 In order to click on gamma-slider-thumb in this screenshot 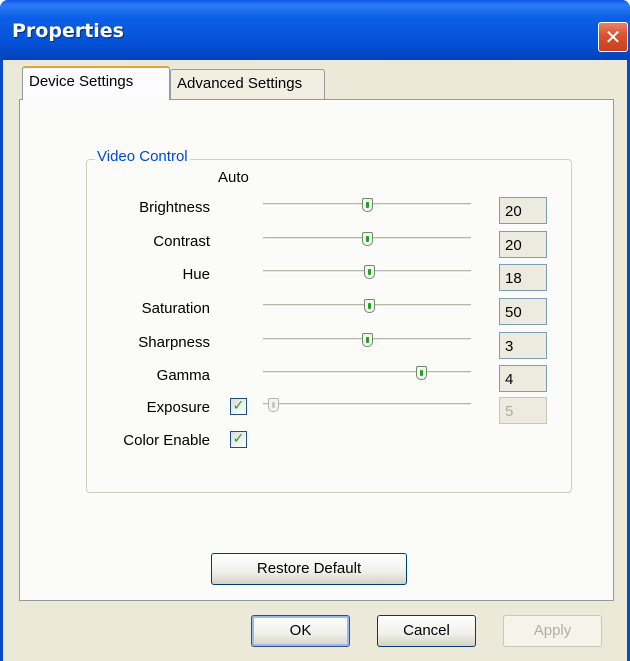, I will do `click(421, 373)`.